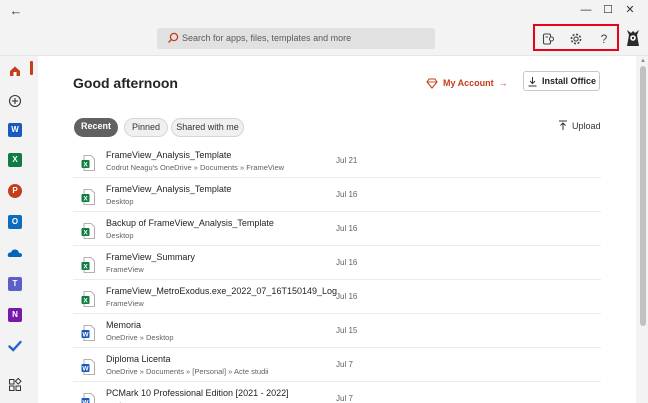 This screenshot has width=648, height=403. What do you see at coordinates (138, 359) in the screenshot?
I see `file-name: Diploma Licenta` at bounding box center [138, 359].